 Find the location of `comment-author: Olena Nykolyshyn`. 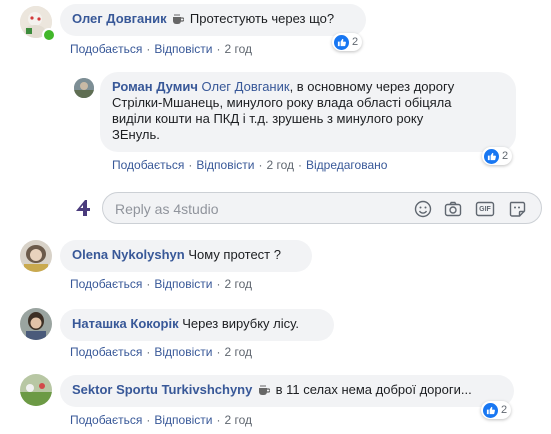

comment-author: Olena Nykolyshyn is located at coordinates (128, 254).